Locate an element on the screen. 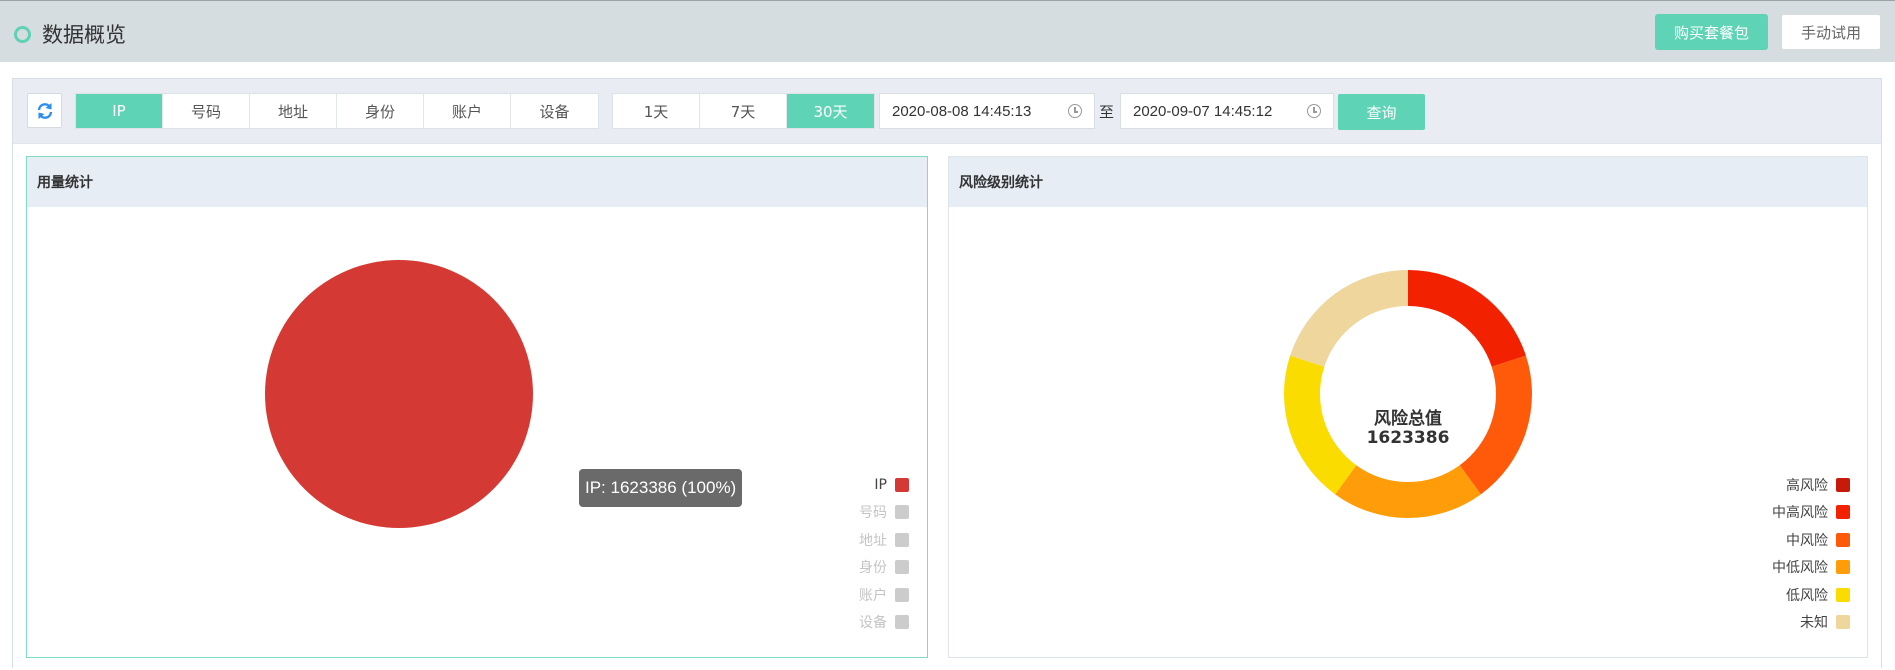  legend-label: 高风险 is located at coordinates (1807, 485).